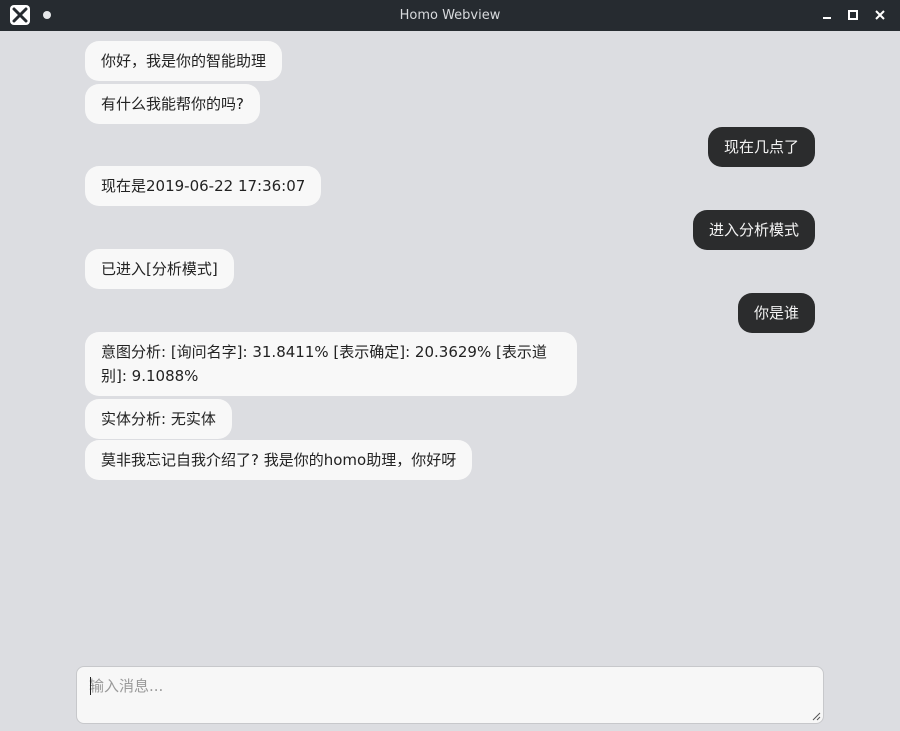 The height and width of the screenshot is (731, 900). I want to click on bot-message: 实体分析: 无实体, so click(158, 419).